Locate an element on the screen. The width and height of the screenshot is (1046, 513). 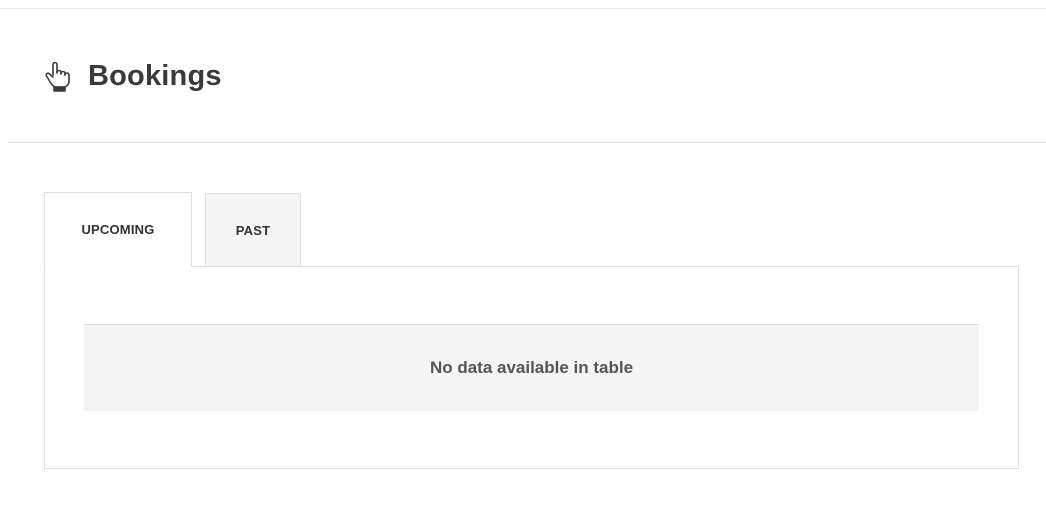
page-title: Bookings is located at coordinates (155, 75).